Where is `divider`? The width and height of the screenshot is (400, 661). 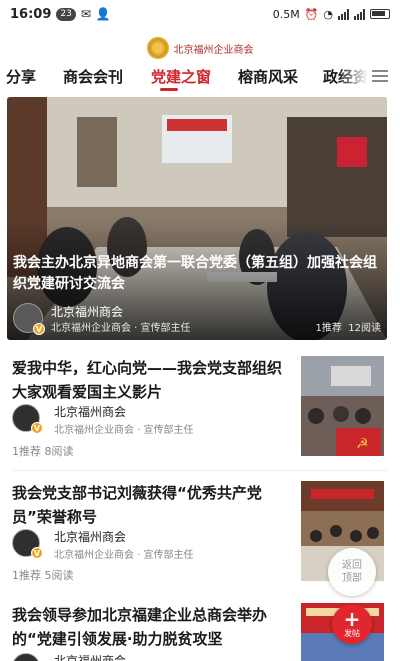
divider is located at coordinates (200, 470).